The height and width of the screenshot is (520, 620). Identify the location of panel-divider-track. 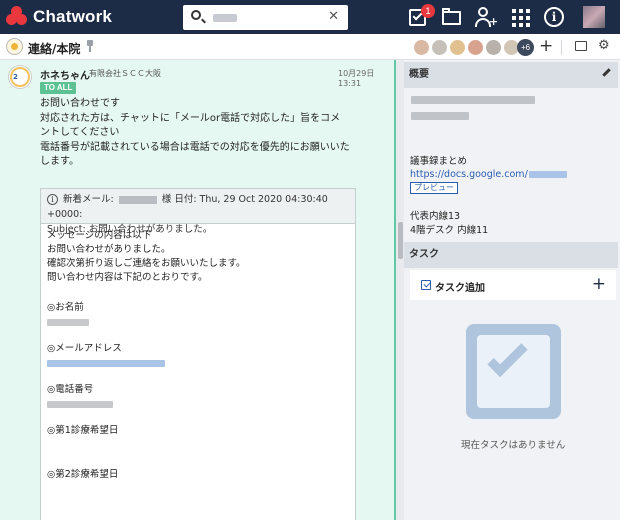
(400, 290).